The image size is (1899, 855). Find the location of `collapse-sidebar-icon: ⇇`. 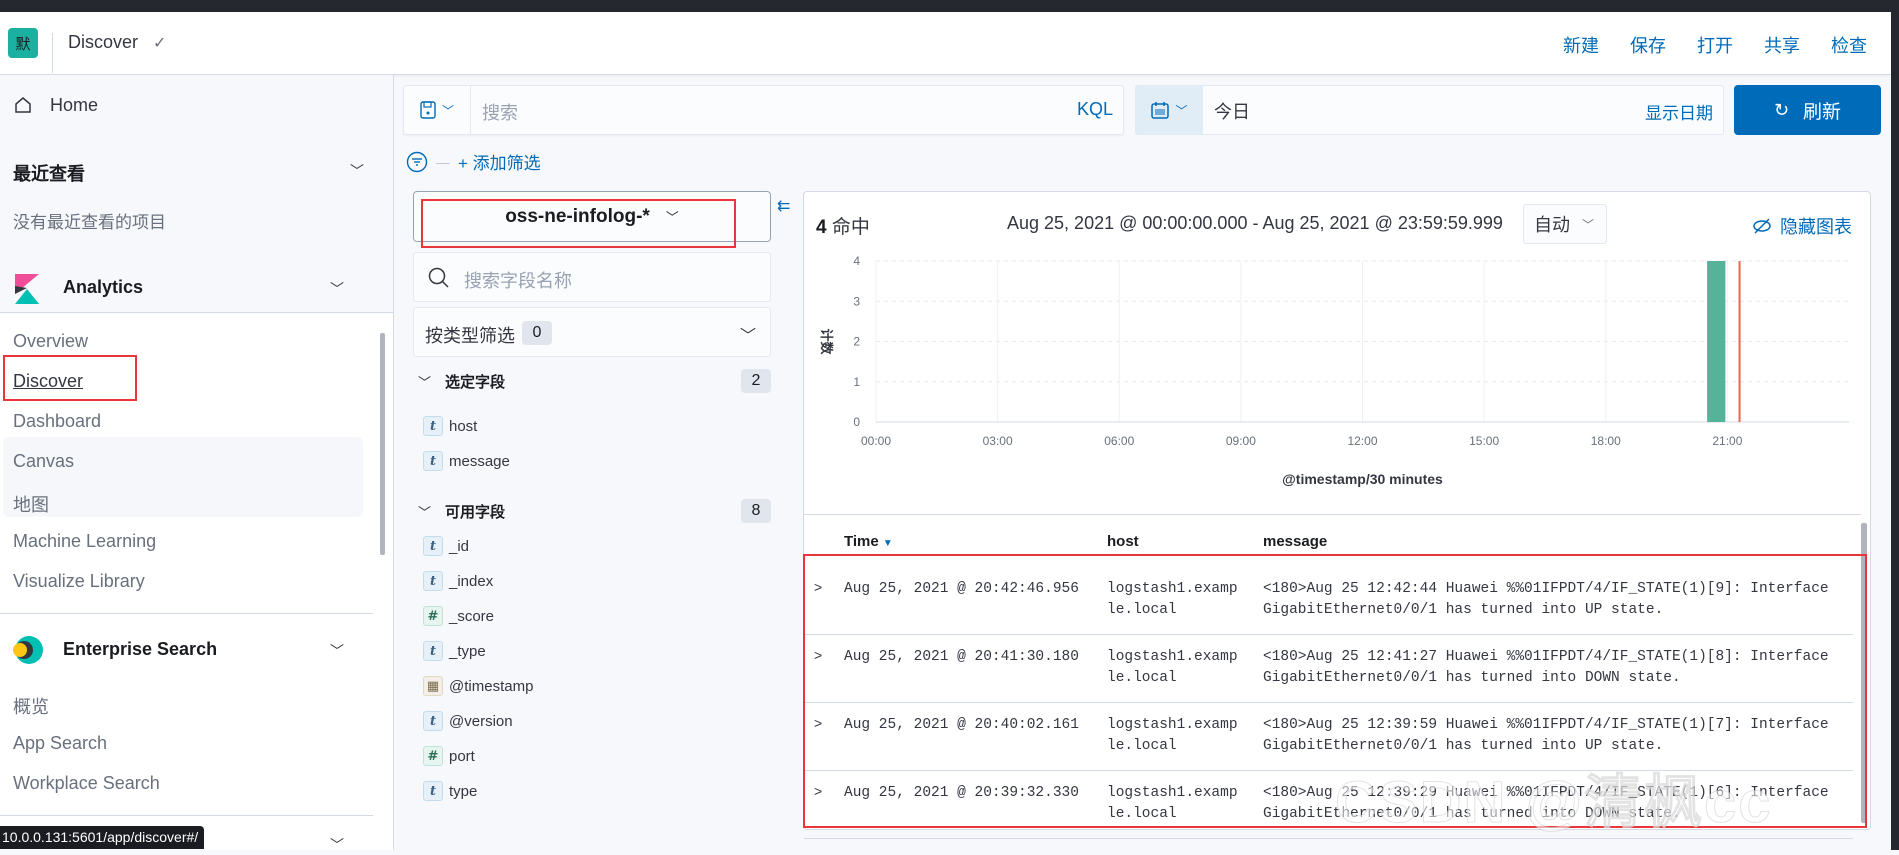

collapse-sidebar-icon: ⇇ is located at coordinates (783, 206).